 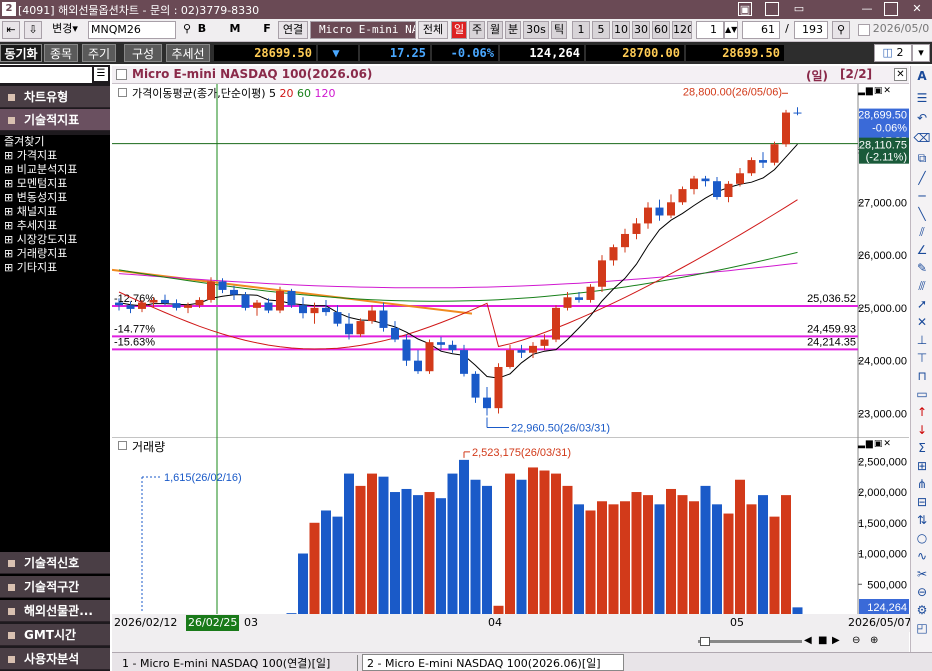 I want to click on scroll-thumb, so click(x=705, y=641).